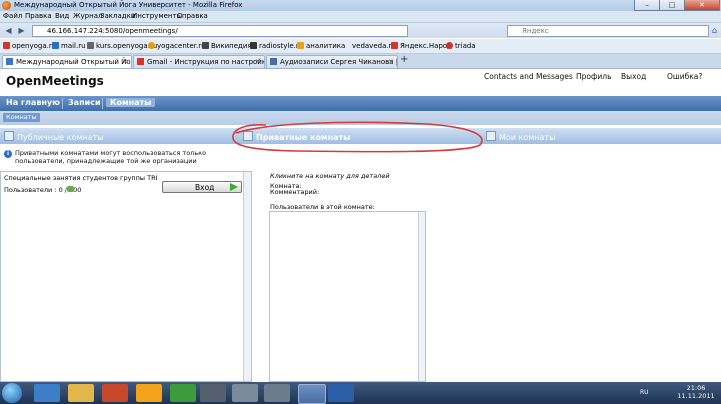 Image resolution: width=721 pixels, height=404 pixels. What do you see at coordinates (55, 45) in the screenshot?
I see `mail-icon` at bounding box center [55, 45].